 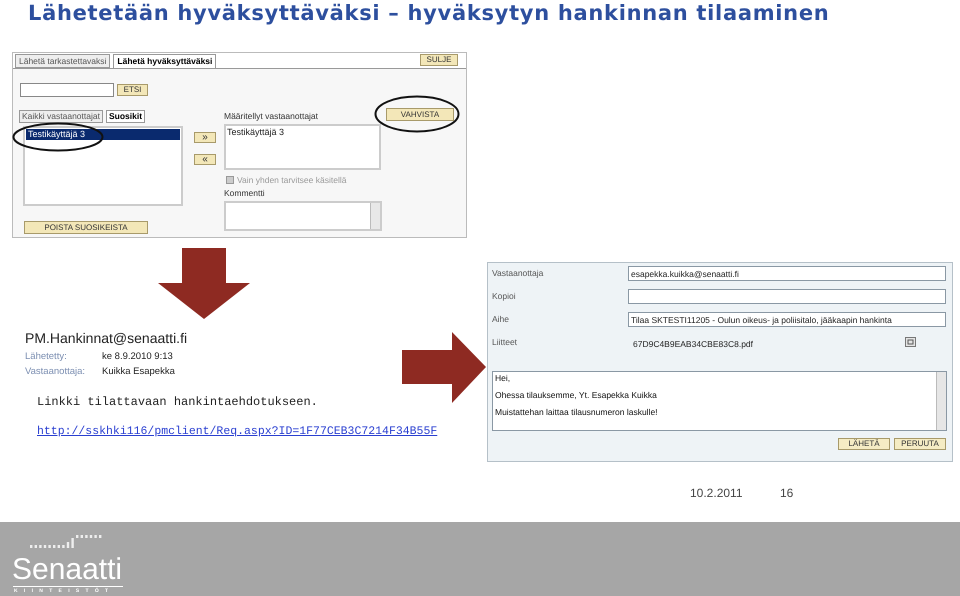 What do you see at coordinates (67, 570) in the screenshot?
I see `logo-text: Senaatti` at bounding box center [67, 570].